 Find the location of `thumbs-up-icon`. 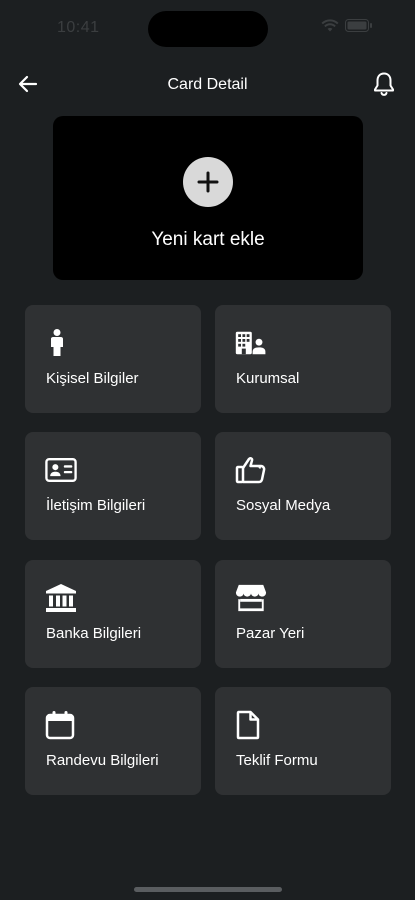

thumbs-up-icon is located at coordinates (251, 470).